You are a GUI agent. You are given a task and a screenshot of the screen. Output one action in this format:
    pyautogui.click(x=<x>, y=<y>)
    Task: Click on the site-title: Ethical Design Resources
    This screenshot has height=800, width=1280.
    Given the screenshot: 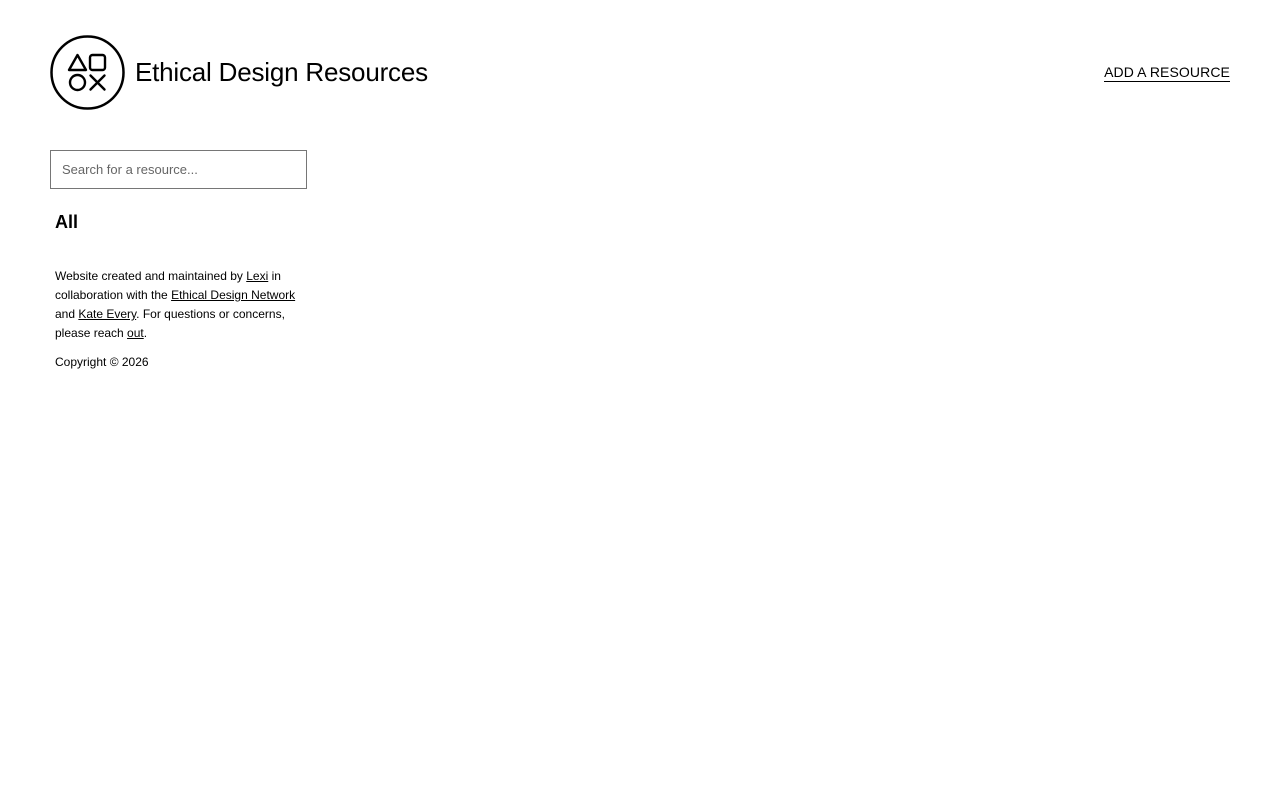 What is the action you would take?
    pyautogui.click(x=281, y=72)
    